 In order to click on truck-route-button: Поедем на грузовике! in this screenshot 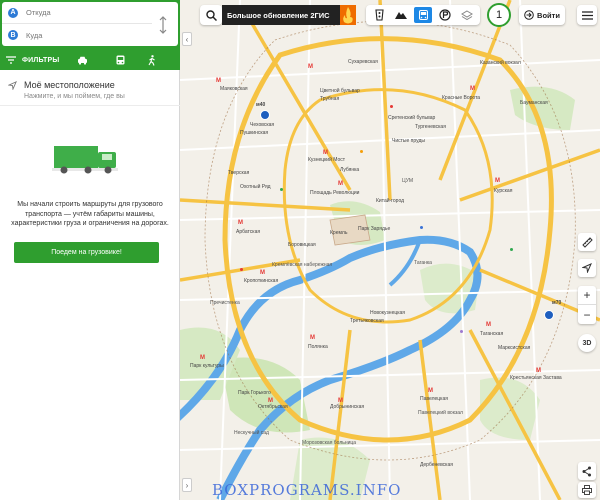, I will do `click(86, 252)`.